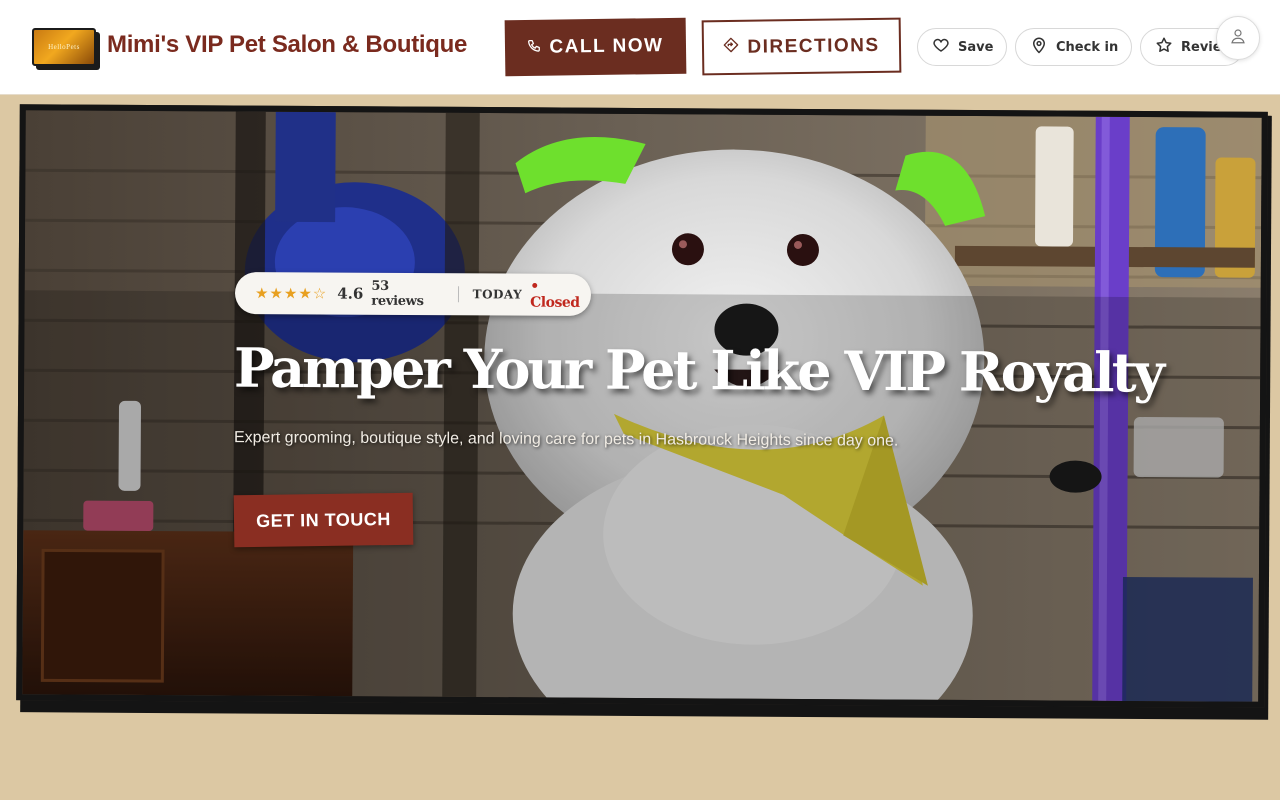 Image resolution: width=1280 pixels, height=800 pixels. I want to click on logo-card: HelloPets, so click(64, 47).